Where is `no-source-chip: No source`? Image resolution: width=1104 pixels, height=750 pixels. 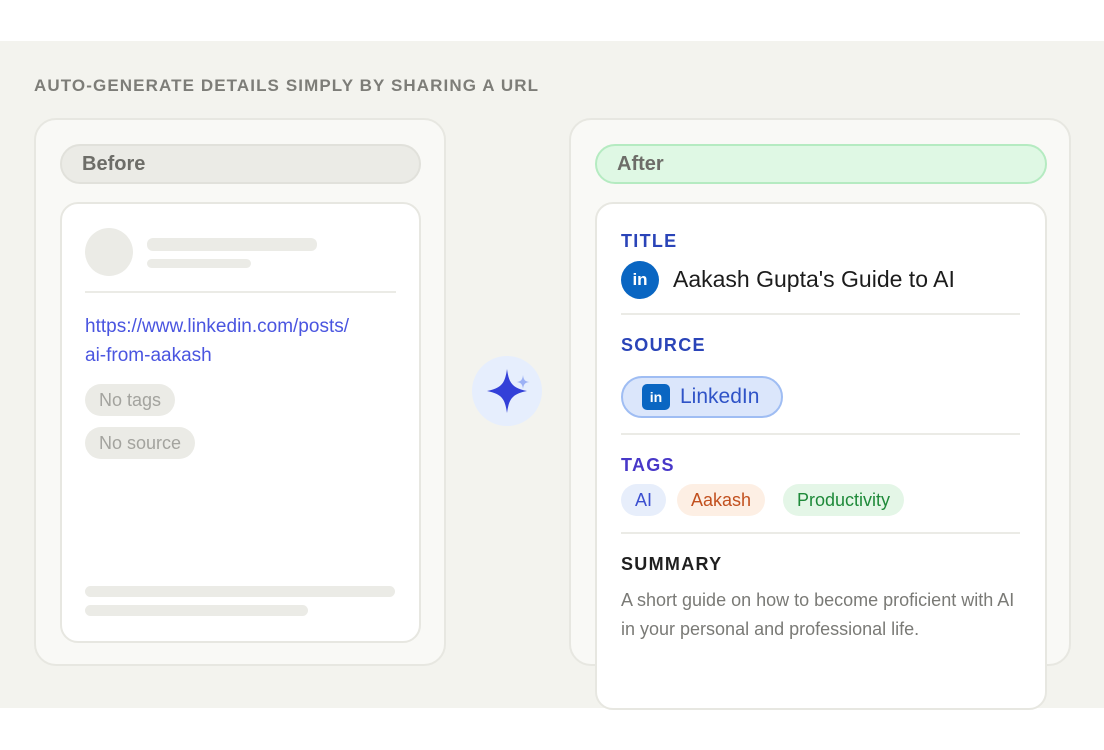 no-source-chip: No source is located at coordinates (140, 443).